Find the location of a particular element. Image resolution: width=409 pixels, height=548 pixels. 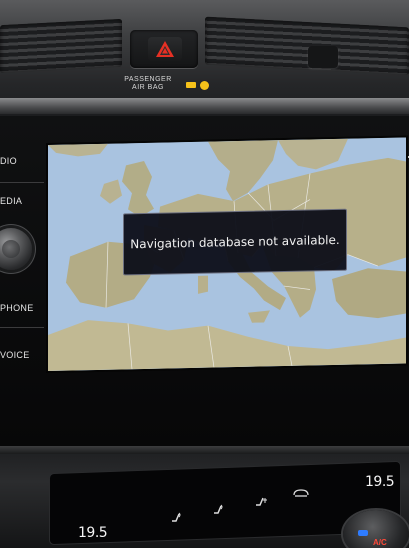

passenger-temperature: 19.5 is located at coordinates (380, 482).